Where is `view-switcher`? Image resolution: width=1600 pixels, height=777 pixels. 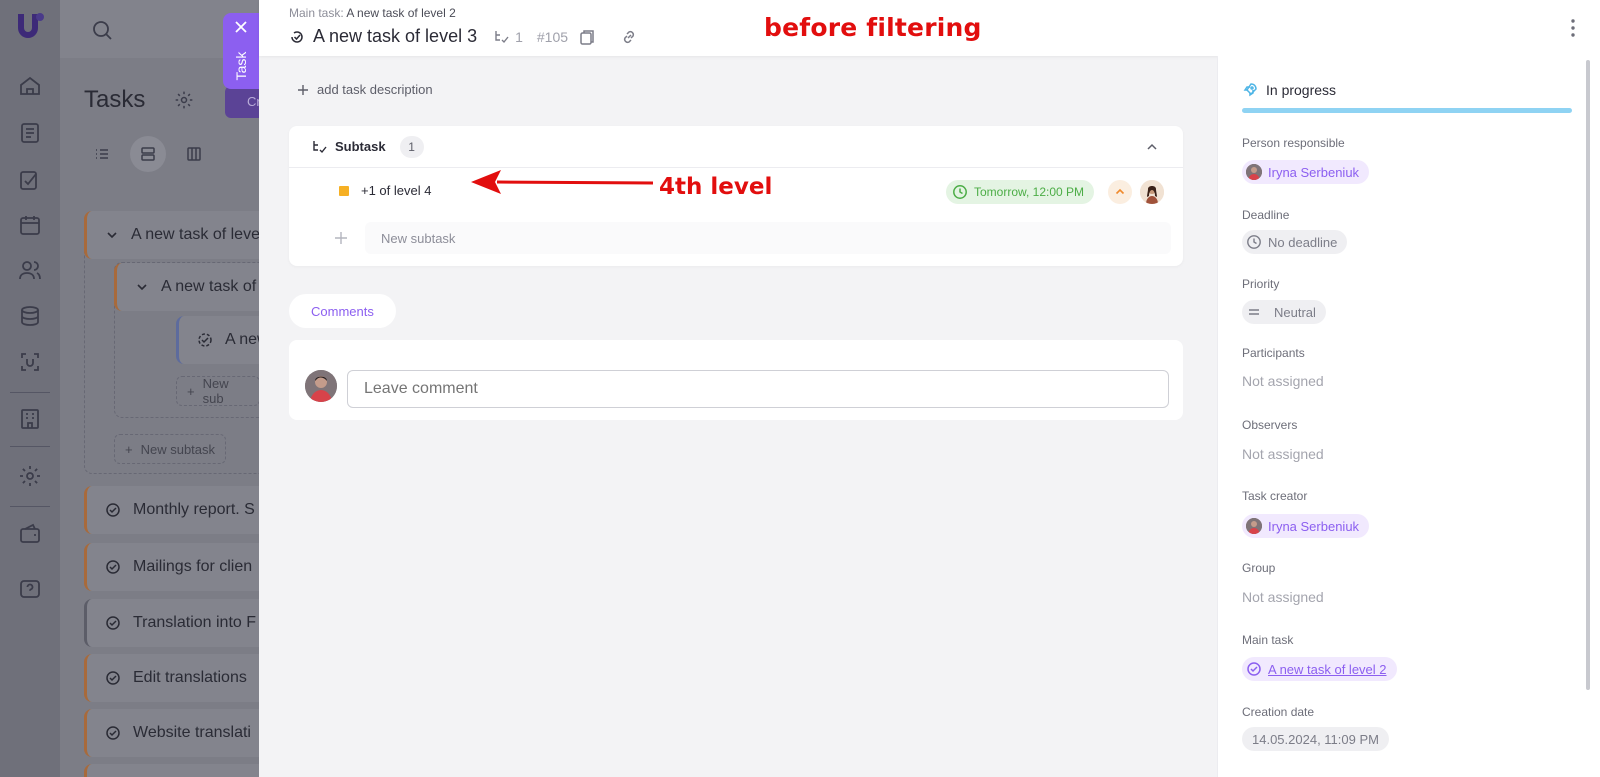 view-switcher is located at coordinates (154, 154).